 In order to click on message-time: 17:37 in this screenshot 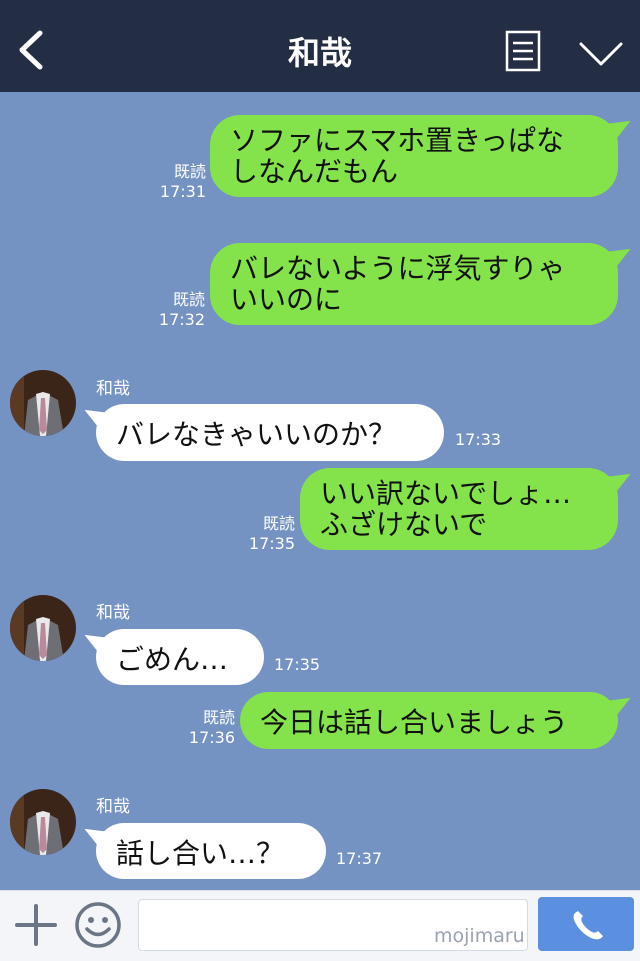, I will do `click(359, 858)`.